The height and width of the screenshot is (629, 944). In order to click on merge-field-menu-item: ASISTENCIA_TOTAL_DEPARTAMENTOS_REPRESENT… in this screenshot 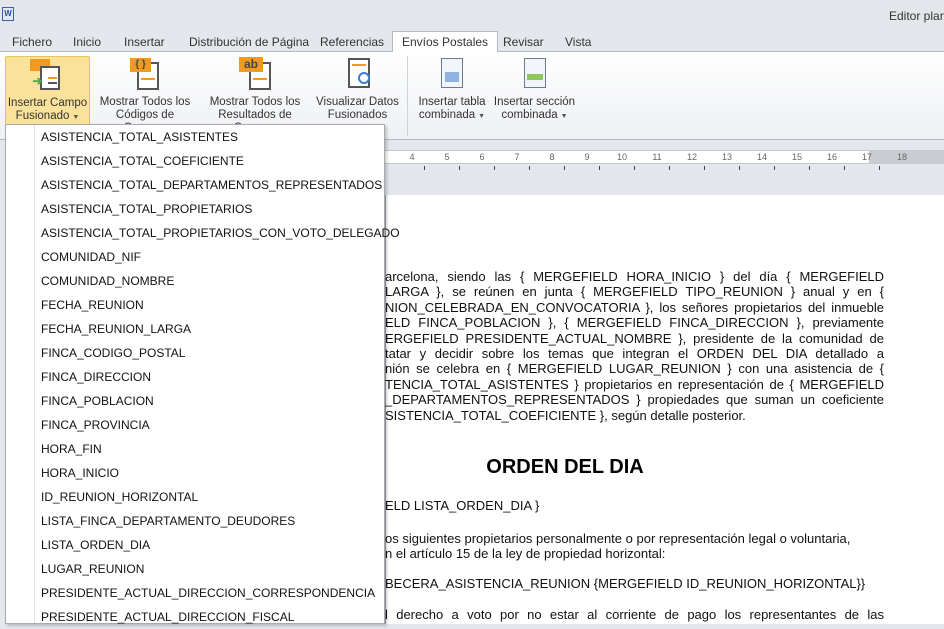, I will do `click(211, 185)`.